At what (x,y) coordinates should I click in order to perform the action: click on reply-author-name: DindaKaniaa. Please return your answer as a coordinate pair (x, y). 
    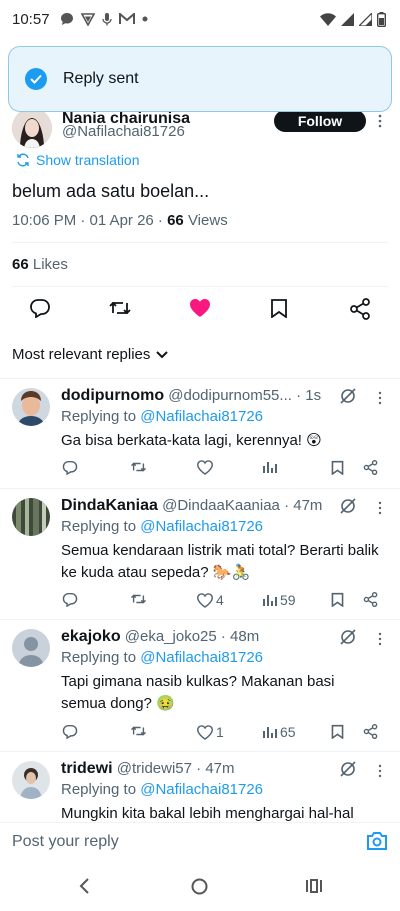
    Looking at the image, I should click on (109, 505).